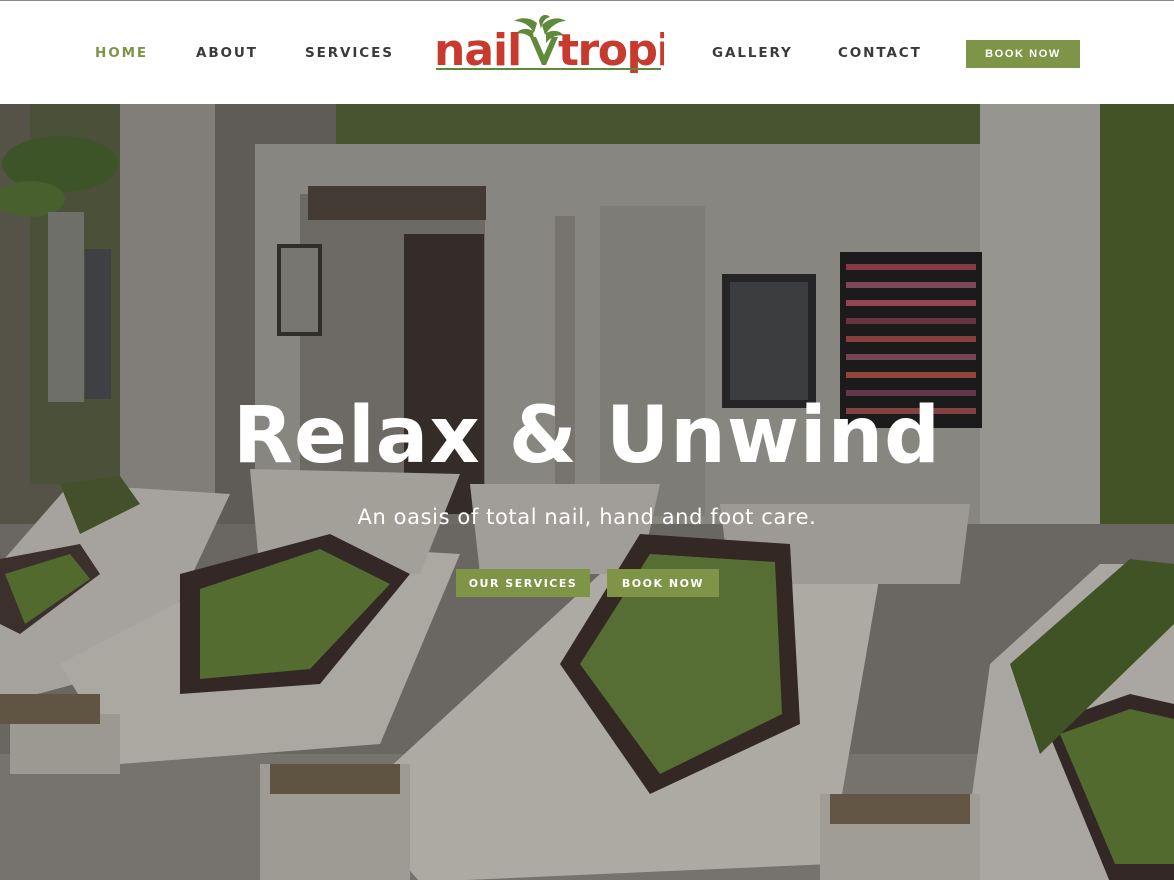 The width and height of the screenshot is (1174, 882). Describe the element at coordinates (121, 53) in the screenshot. I see `nav-home: HOME` at that location.